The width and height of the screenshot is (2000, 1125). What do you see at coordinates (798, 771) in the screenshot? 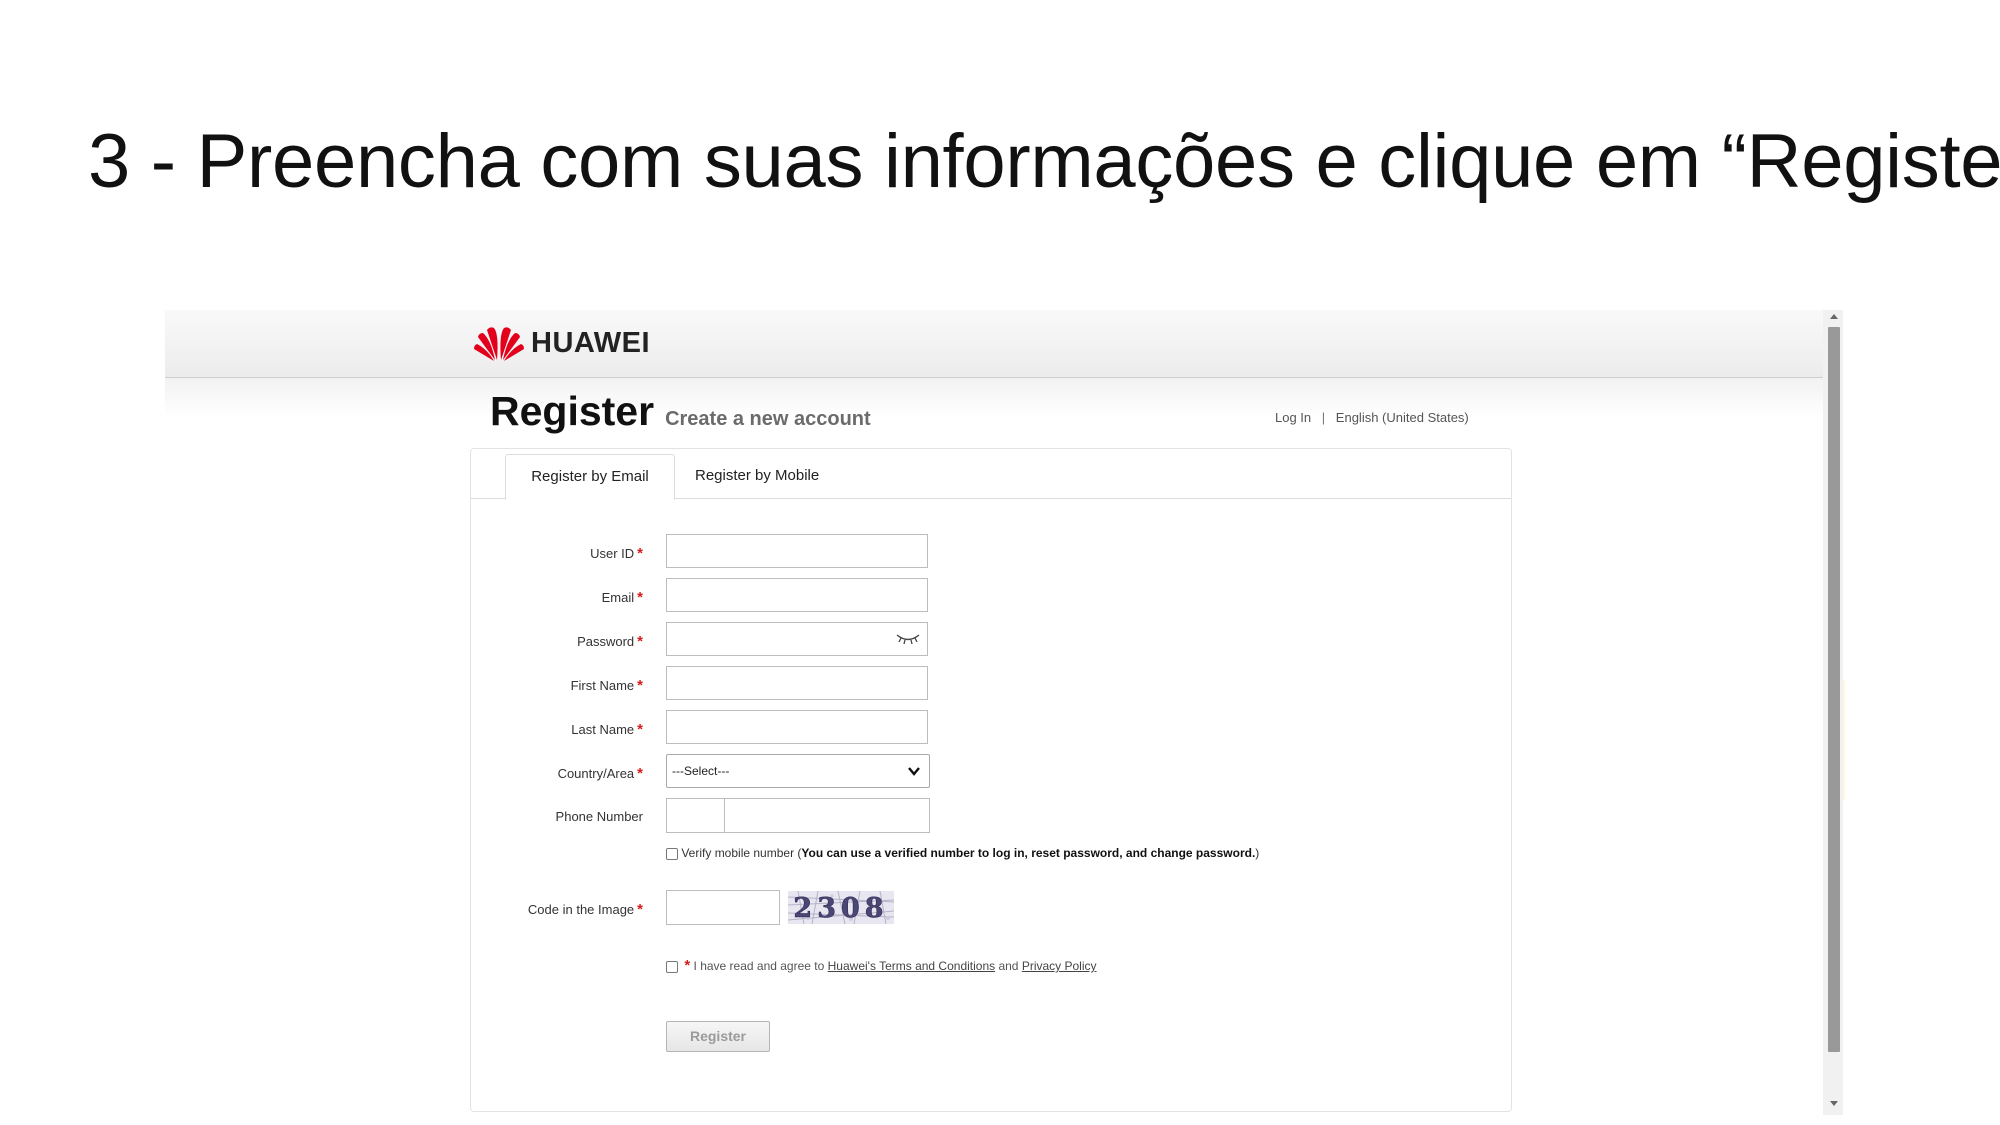
I see `country-select: ---Select---` at bounding box center [798, 771].